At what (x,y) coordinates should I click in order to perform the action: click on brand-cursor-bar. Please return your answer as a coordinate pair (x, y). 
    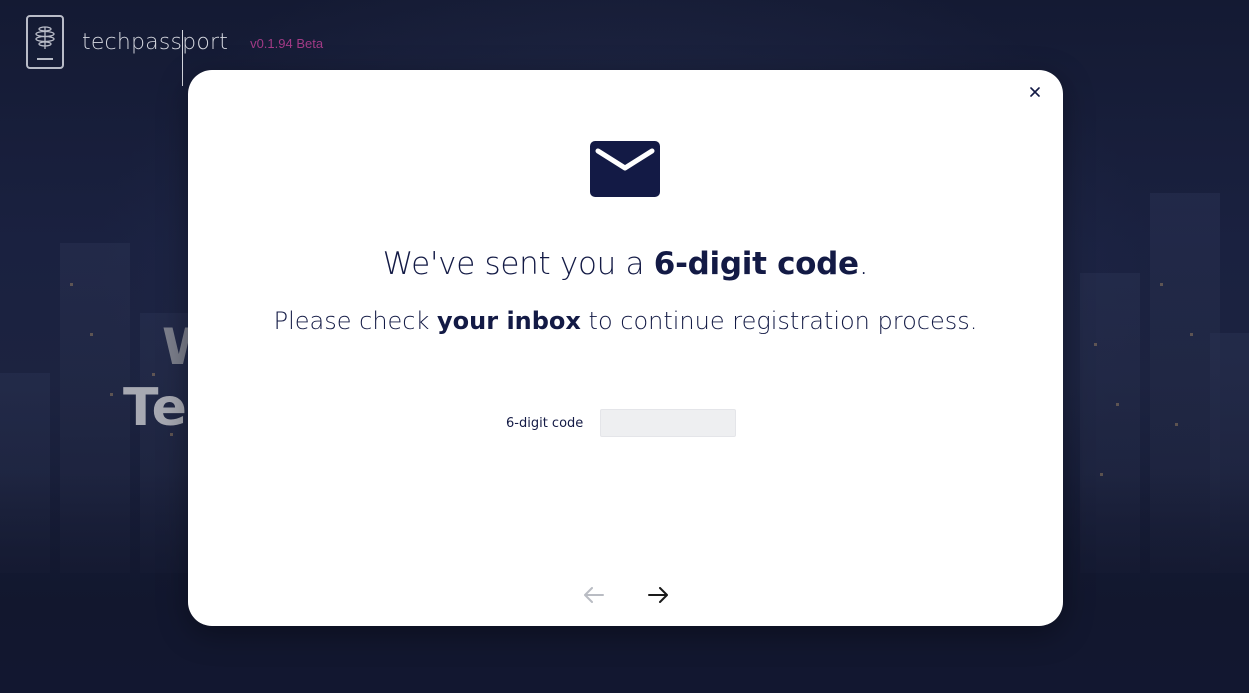
    Looking at the image, I should click on (182, 57).